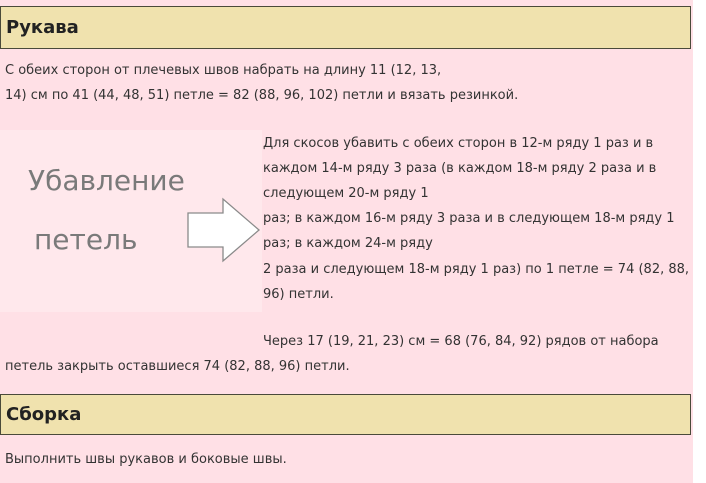 The width and height of the screenshot is (706, 483). What do you see at coordinates (131, 221) in the screenshot?
I see `decrease-illustration: Убавление петель` at bounding box center [131, 221].